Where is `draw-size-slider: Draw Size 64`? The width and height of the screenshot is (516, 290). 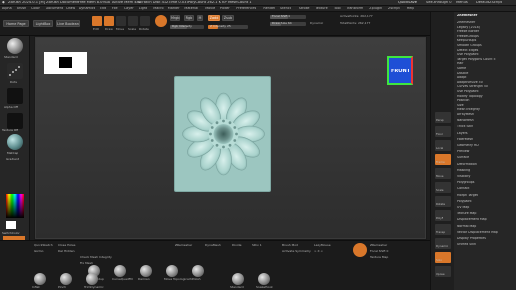
draw-size-slider: Draw Size 64 is located at coordinates (288, 24).